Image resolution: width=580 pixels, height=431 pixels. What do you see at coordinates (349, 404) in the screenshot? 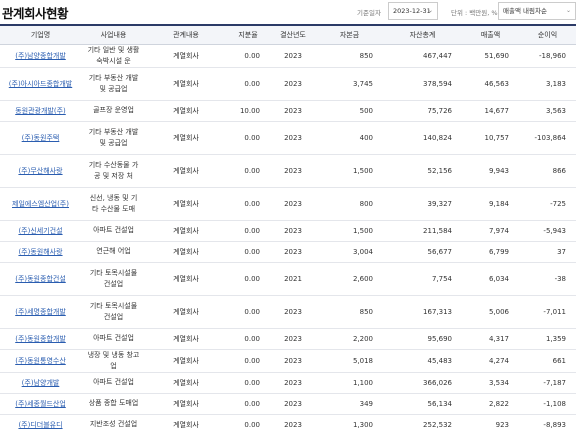
I see `capital-cell: 349` at bounding box center [349, 404].